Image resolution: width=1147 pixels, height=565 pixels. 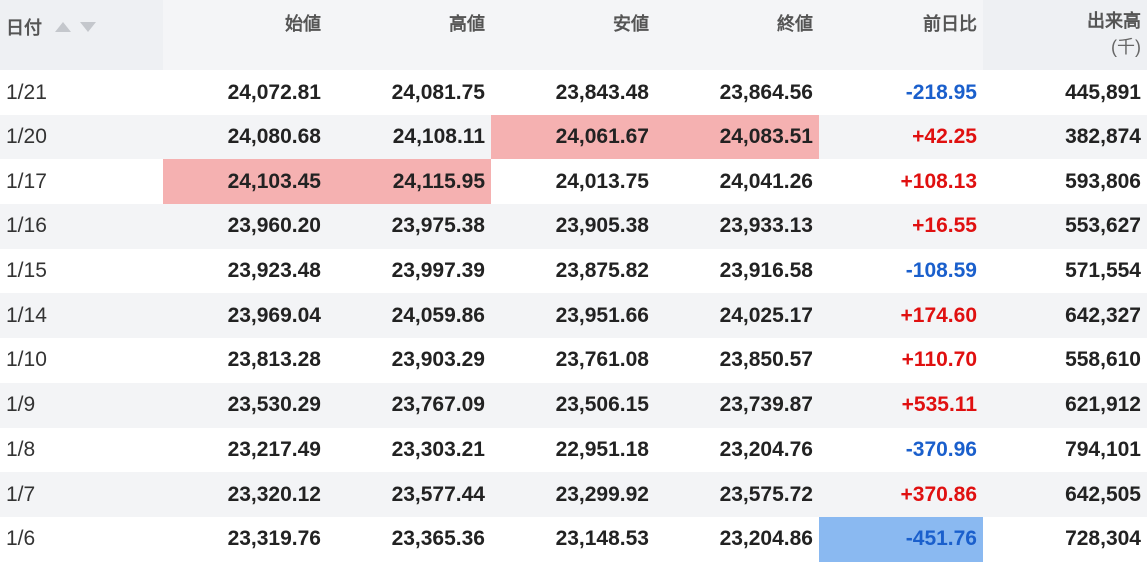 I want to click on column-header-close: 終値, so click(x=737, y=35).